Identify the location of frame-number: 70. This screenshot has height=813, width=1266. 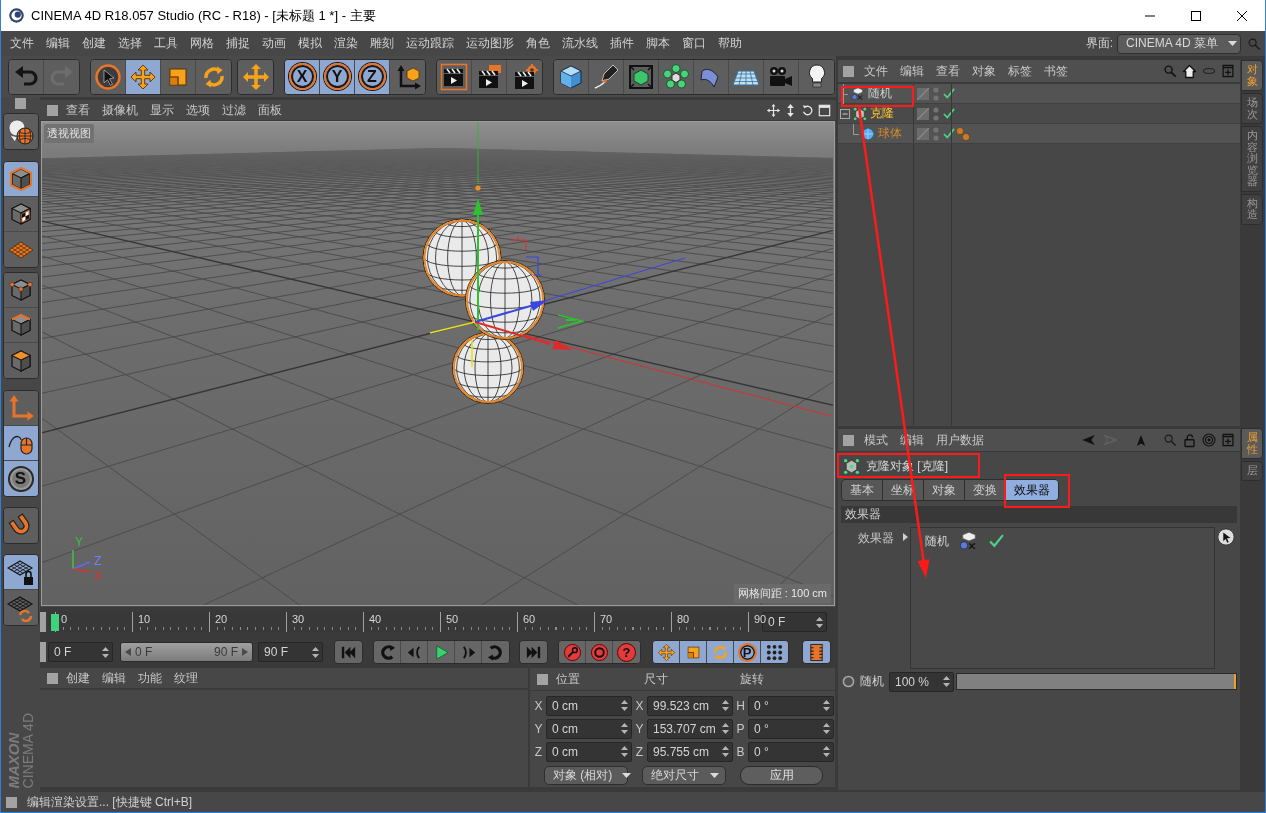
(606, 619).